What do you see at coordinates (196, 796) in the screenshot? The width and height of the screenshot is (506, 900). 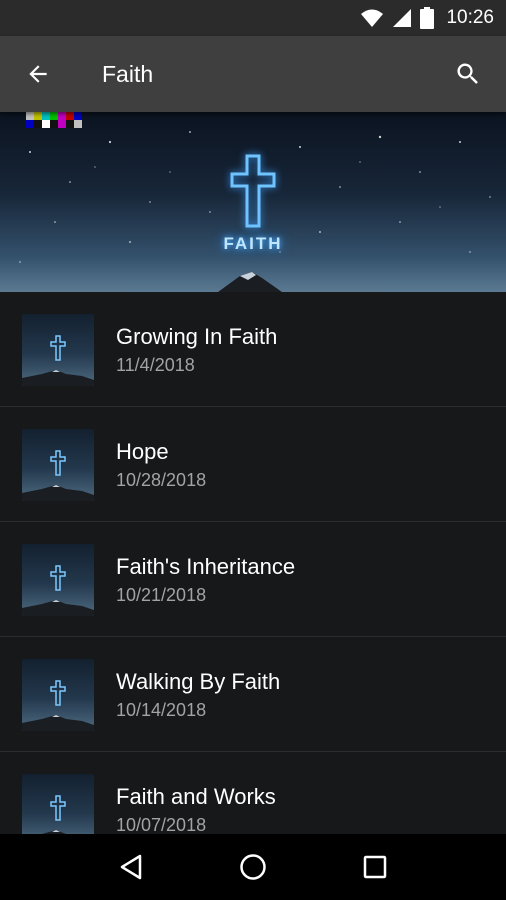 I see `episode-title: Faith and Works` at bounding box center [196, 796].